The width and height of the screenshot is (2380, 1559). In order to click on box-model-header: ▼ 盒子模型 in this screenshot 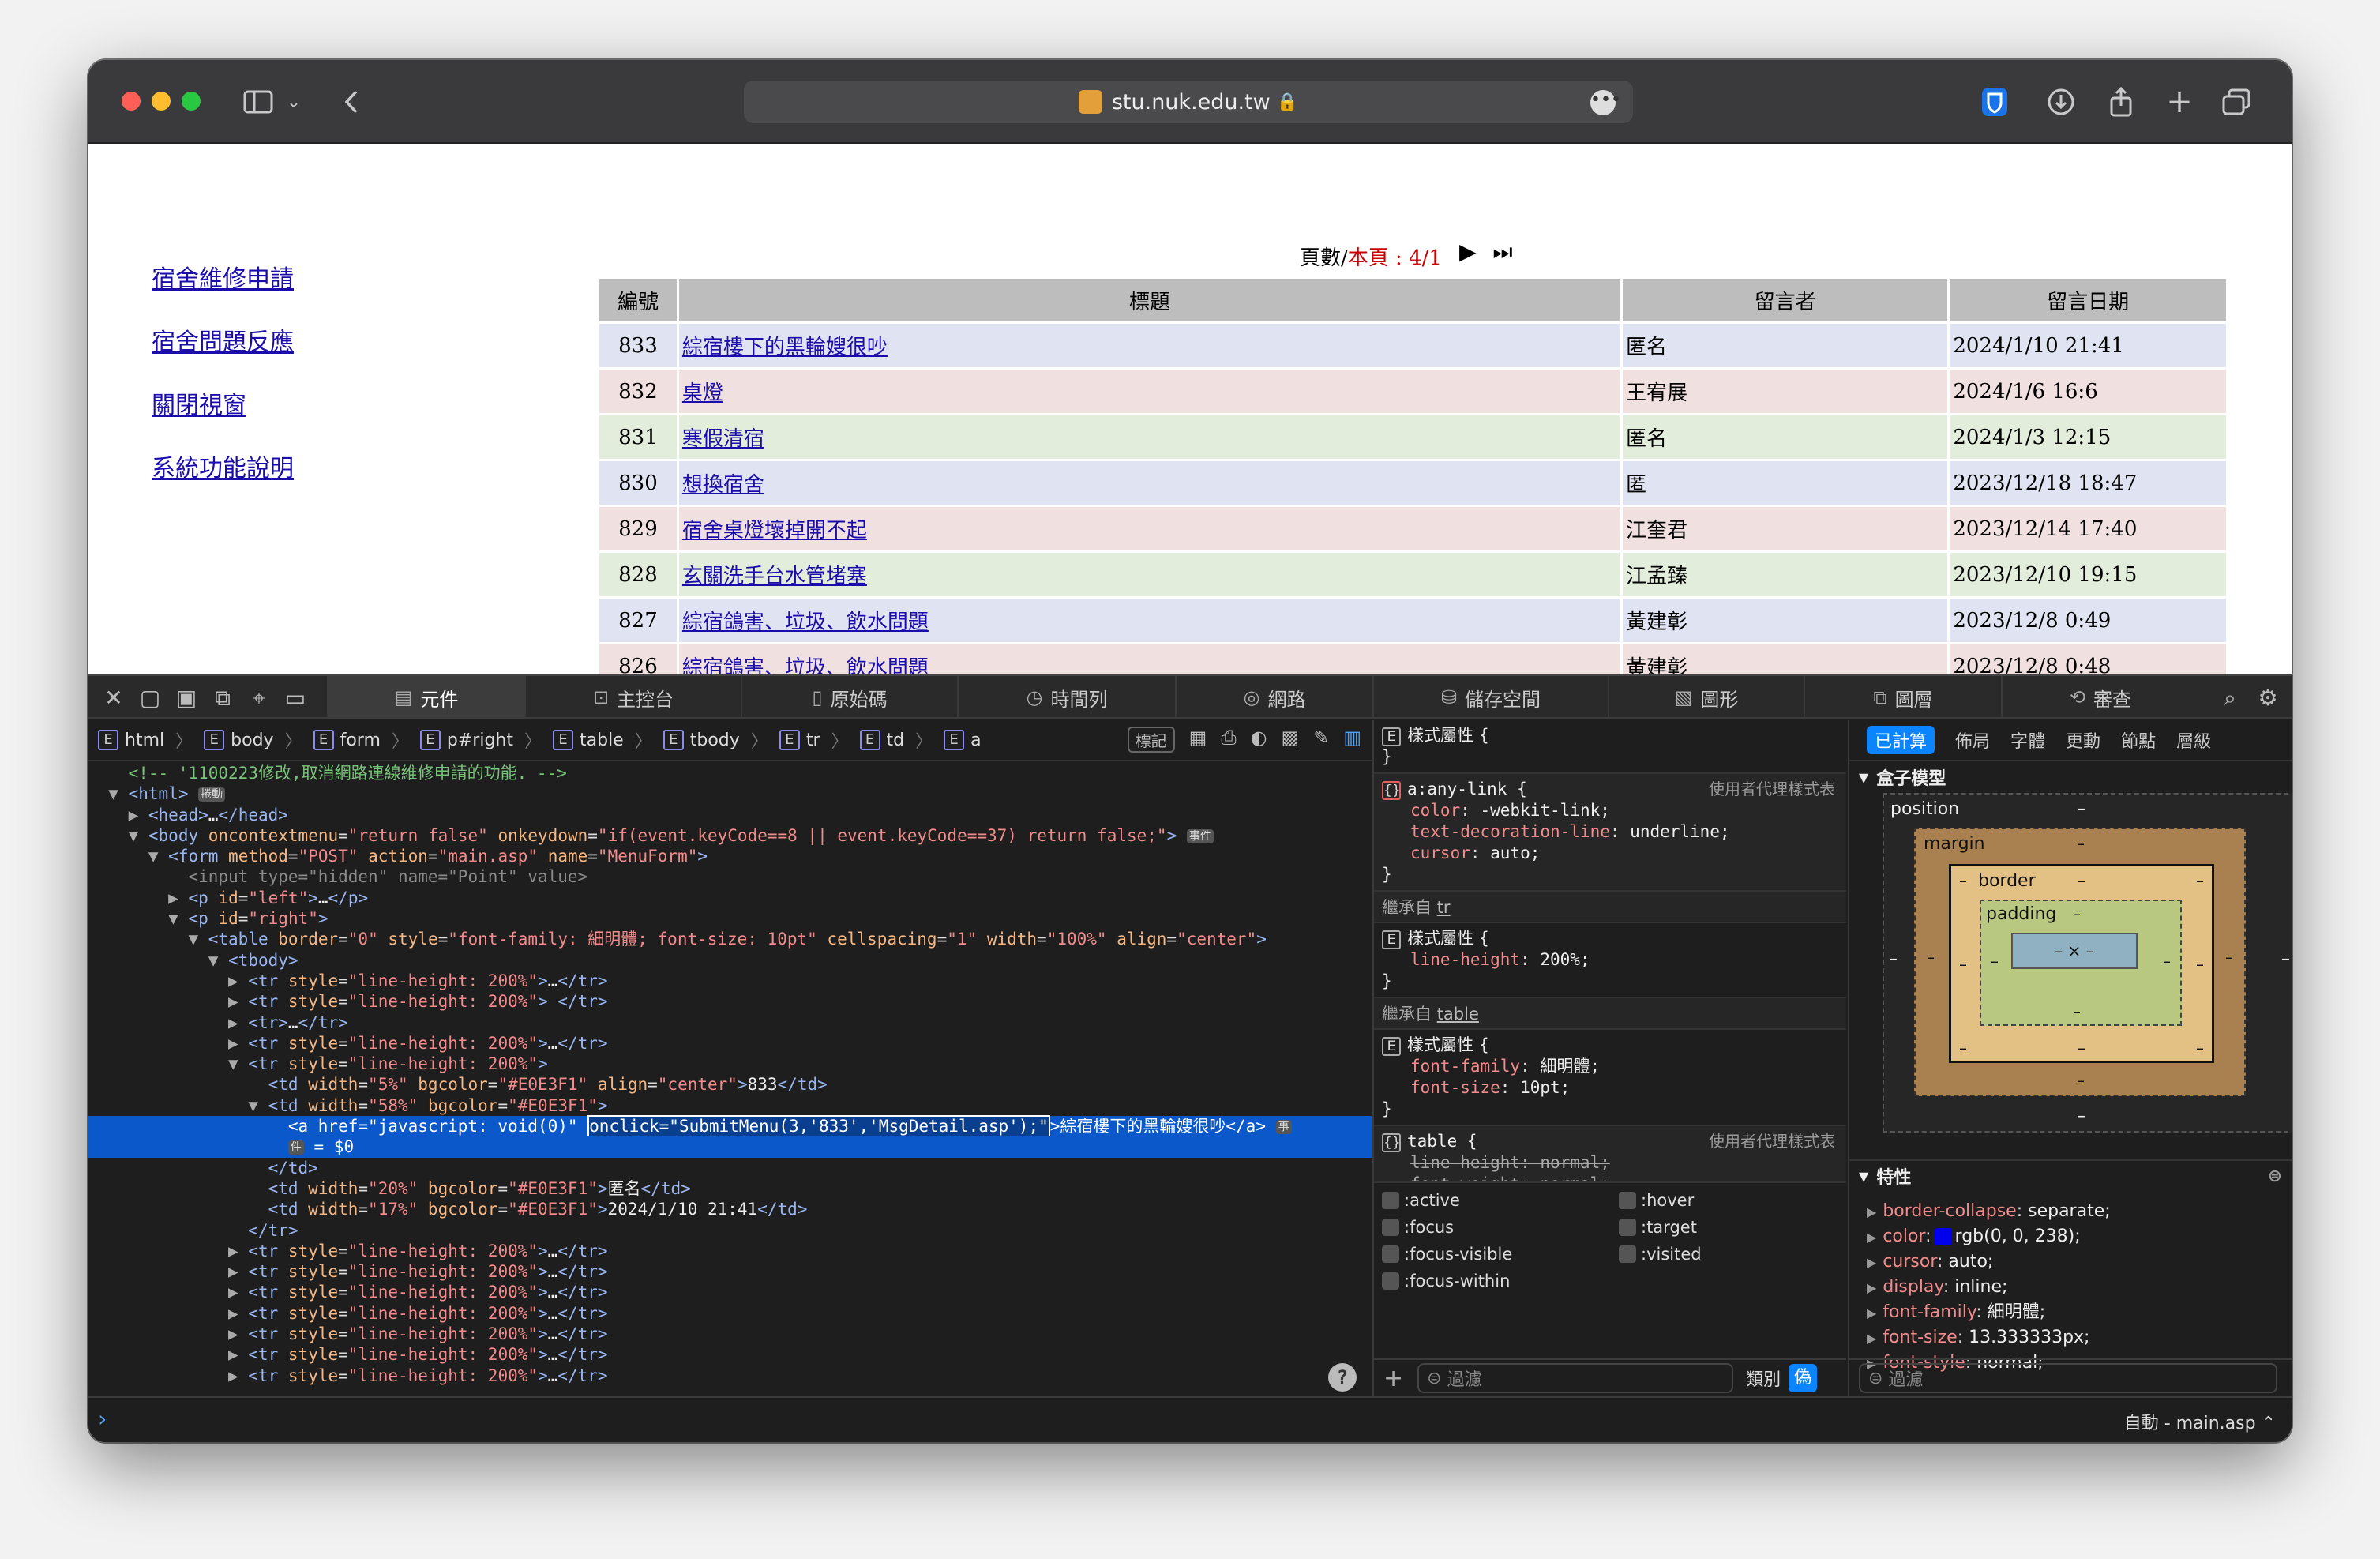, I will do `click(2070, 777)`.